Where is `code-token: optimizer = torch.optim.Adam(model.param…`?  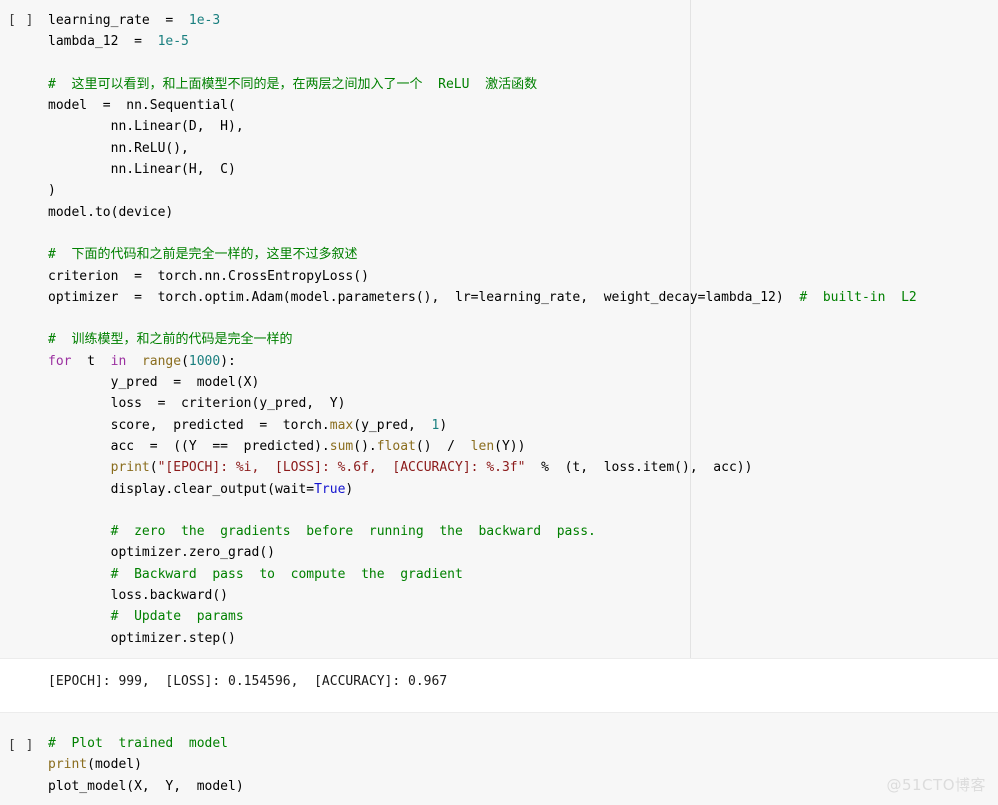
code-token: optimizer = torch.optim.Adam(model.param… is located at coordinates (424, 297).